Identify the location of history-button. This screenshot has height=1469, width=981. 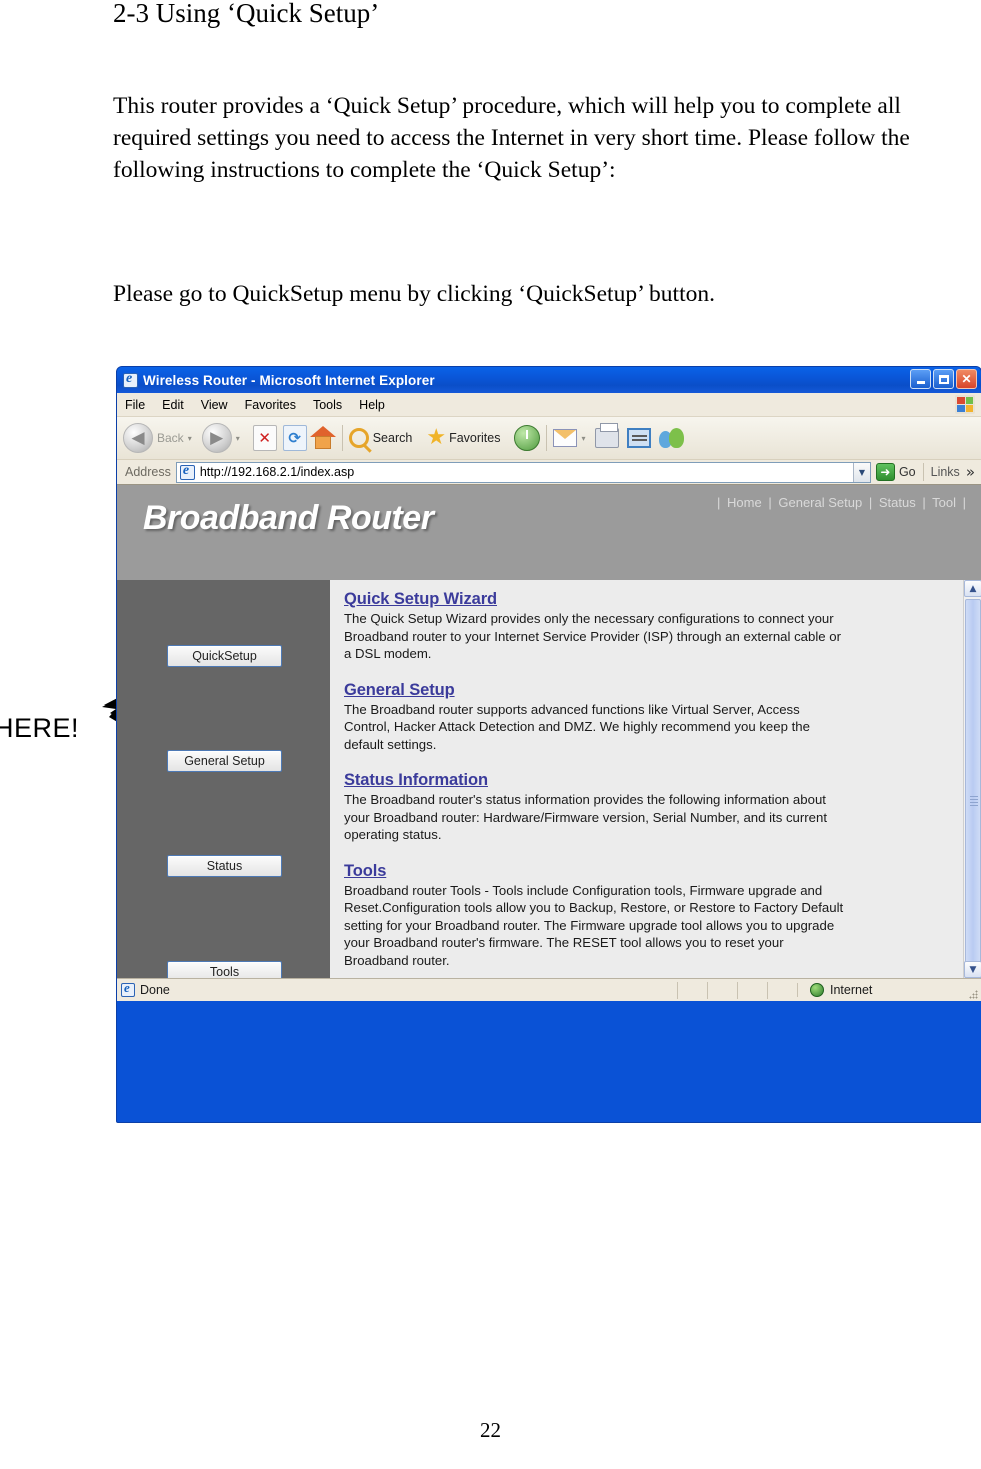
(527, 438).